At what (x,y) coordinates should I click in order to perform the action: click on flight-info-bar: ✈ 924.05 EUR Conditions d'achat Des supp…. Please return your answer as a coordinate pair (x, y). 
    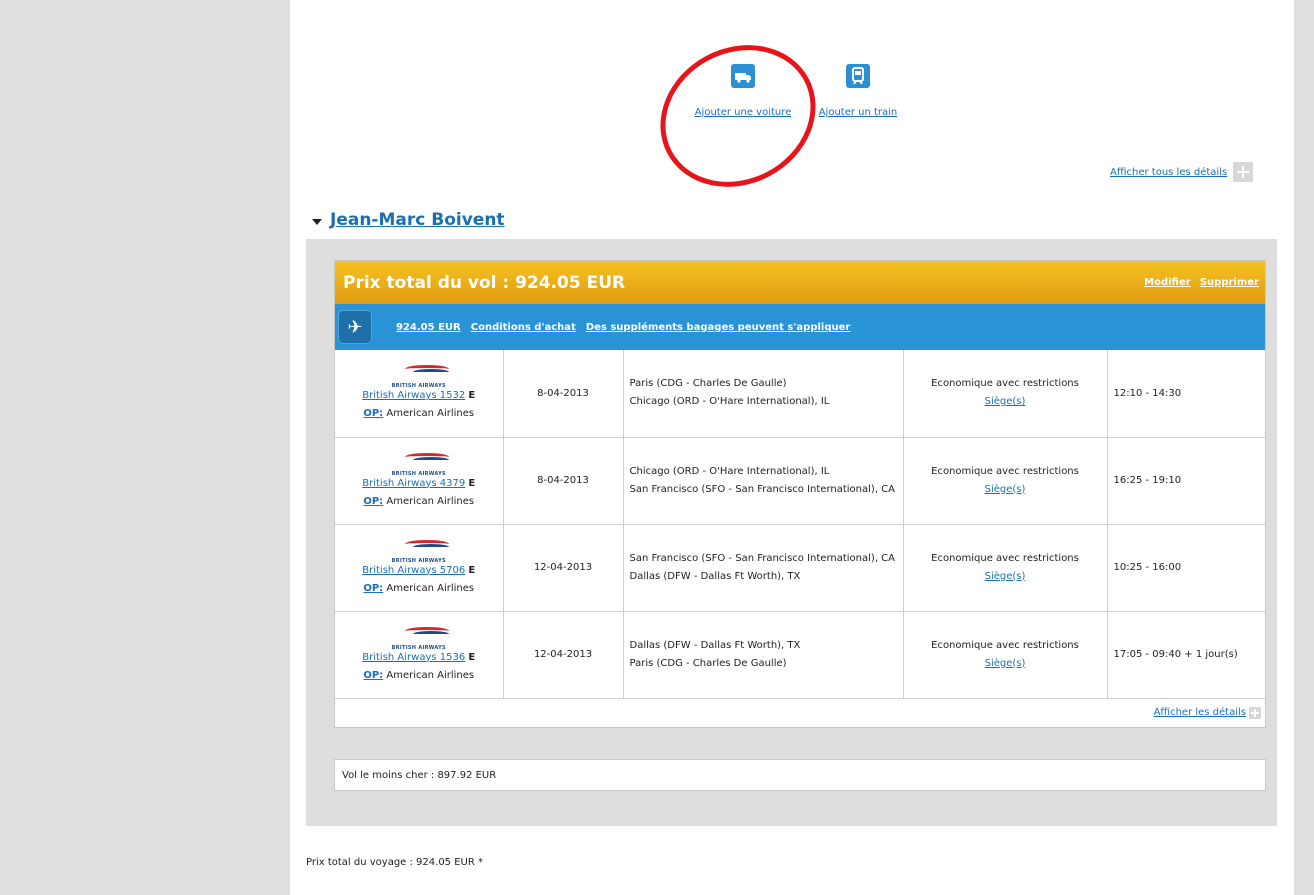
    Looking at the image, I should click on (800, 327).